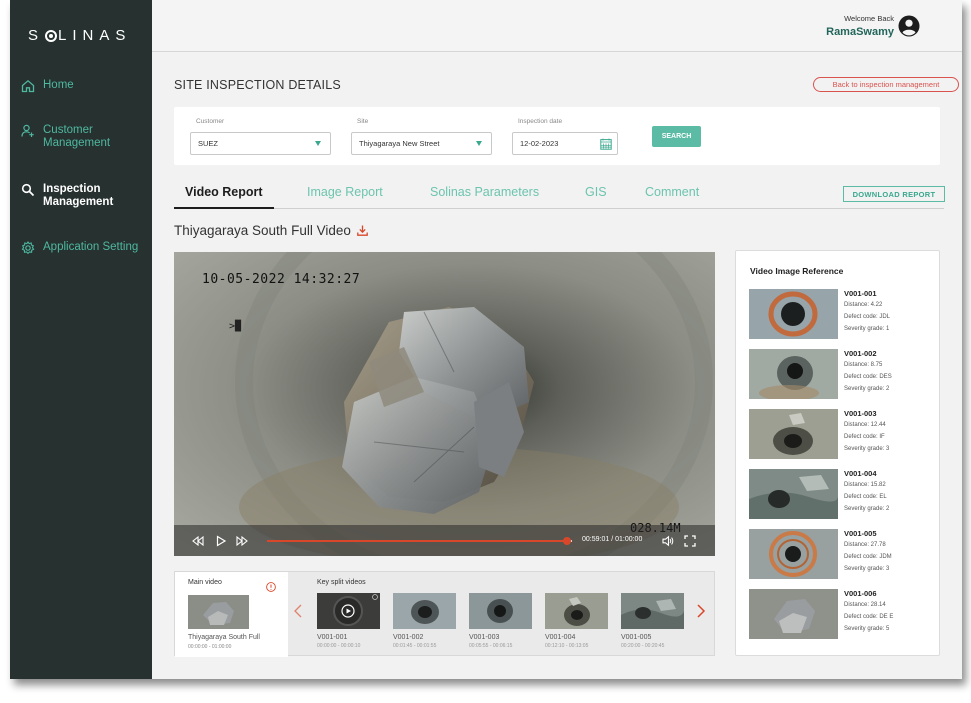 This screenshot has width=971, height=703. Describe the element at coordinates (797, 271) in the screenshot. I see `reference-panel-title: Video Image Reference` at that location.